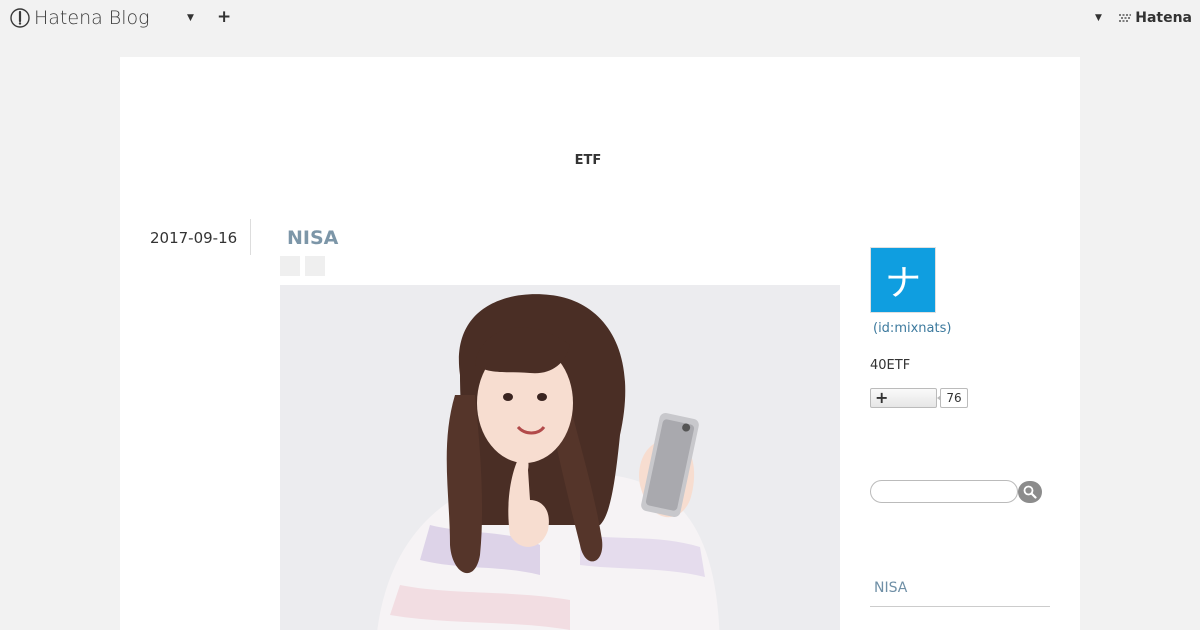 The image size is (1200, 630). What do you see at coordinates (312, 238) in the screenshot?
I see `entry-title: NISA` at bounding box center [312, 238].